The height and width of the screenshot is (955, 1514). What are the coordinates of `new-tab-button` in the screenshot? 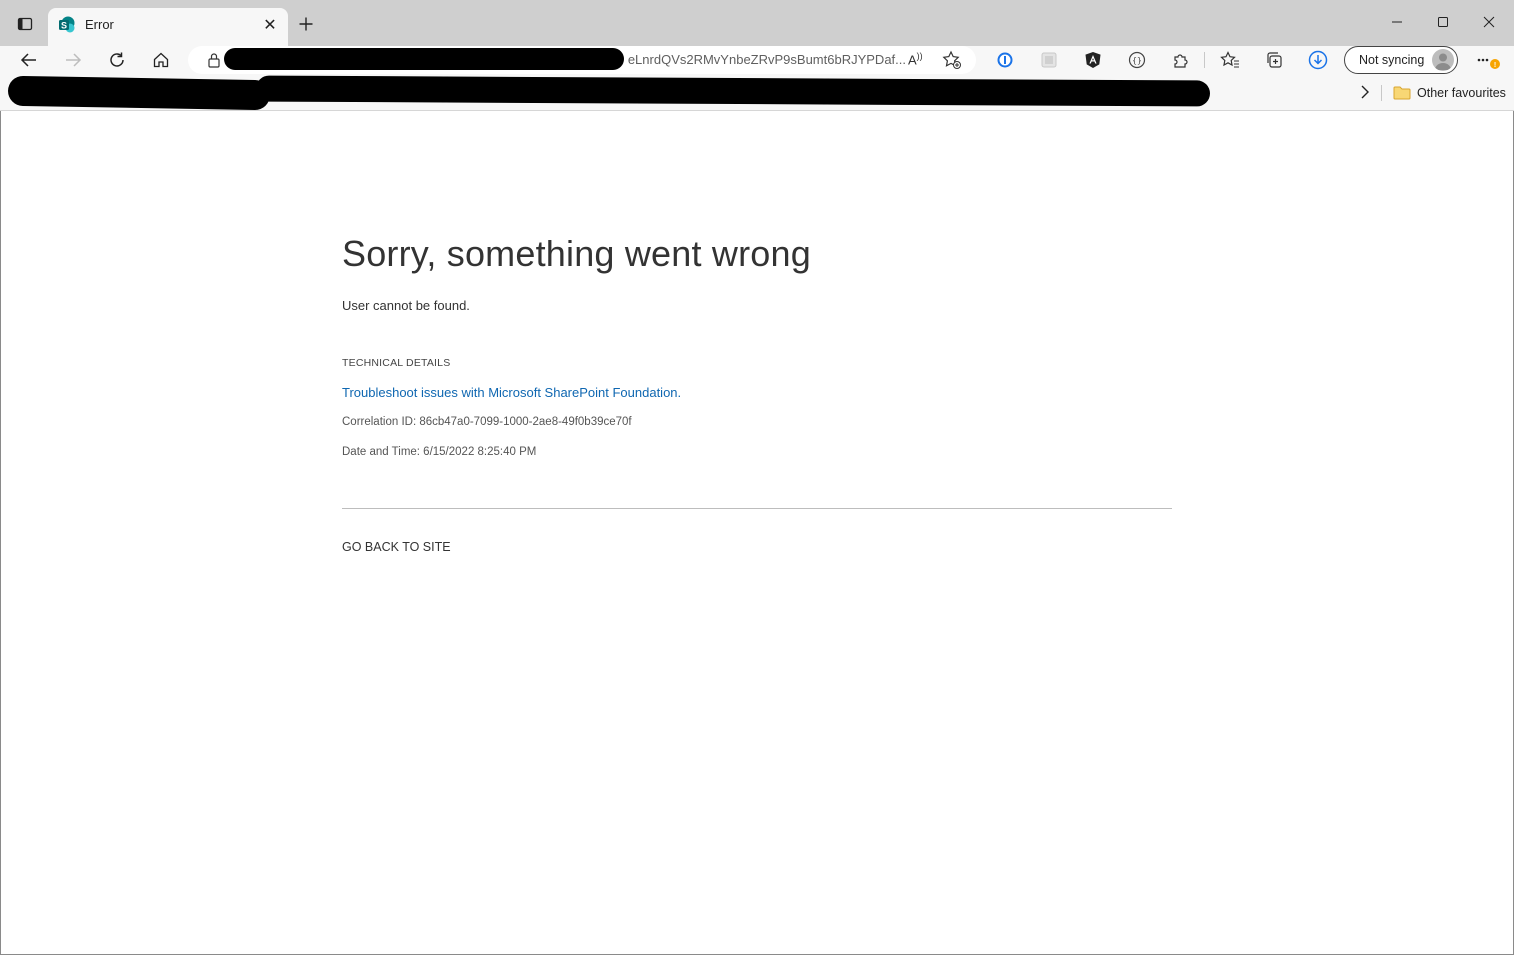 It's located at (306, 24).